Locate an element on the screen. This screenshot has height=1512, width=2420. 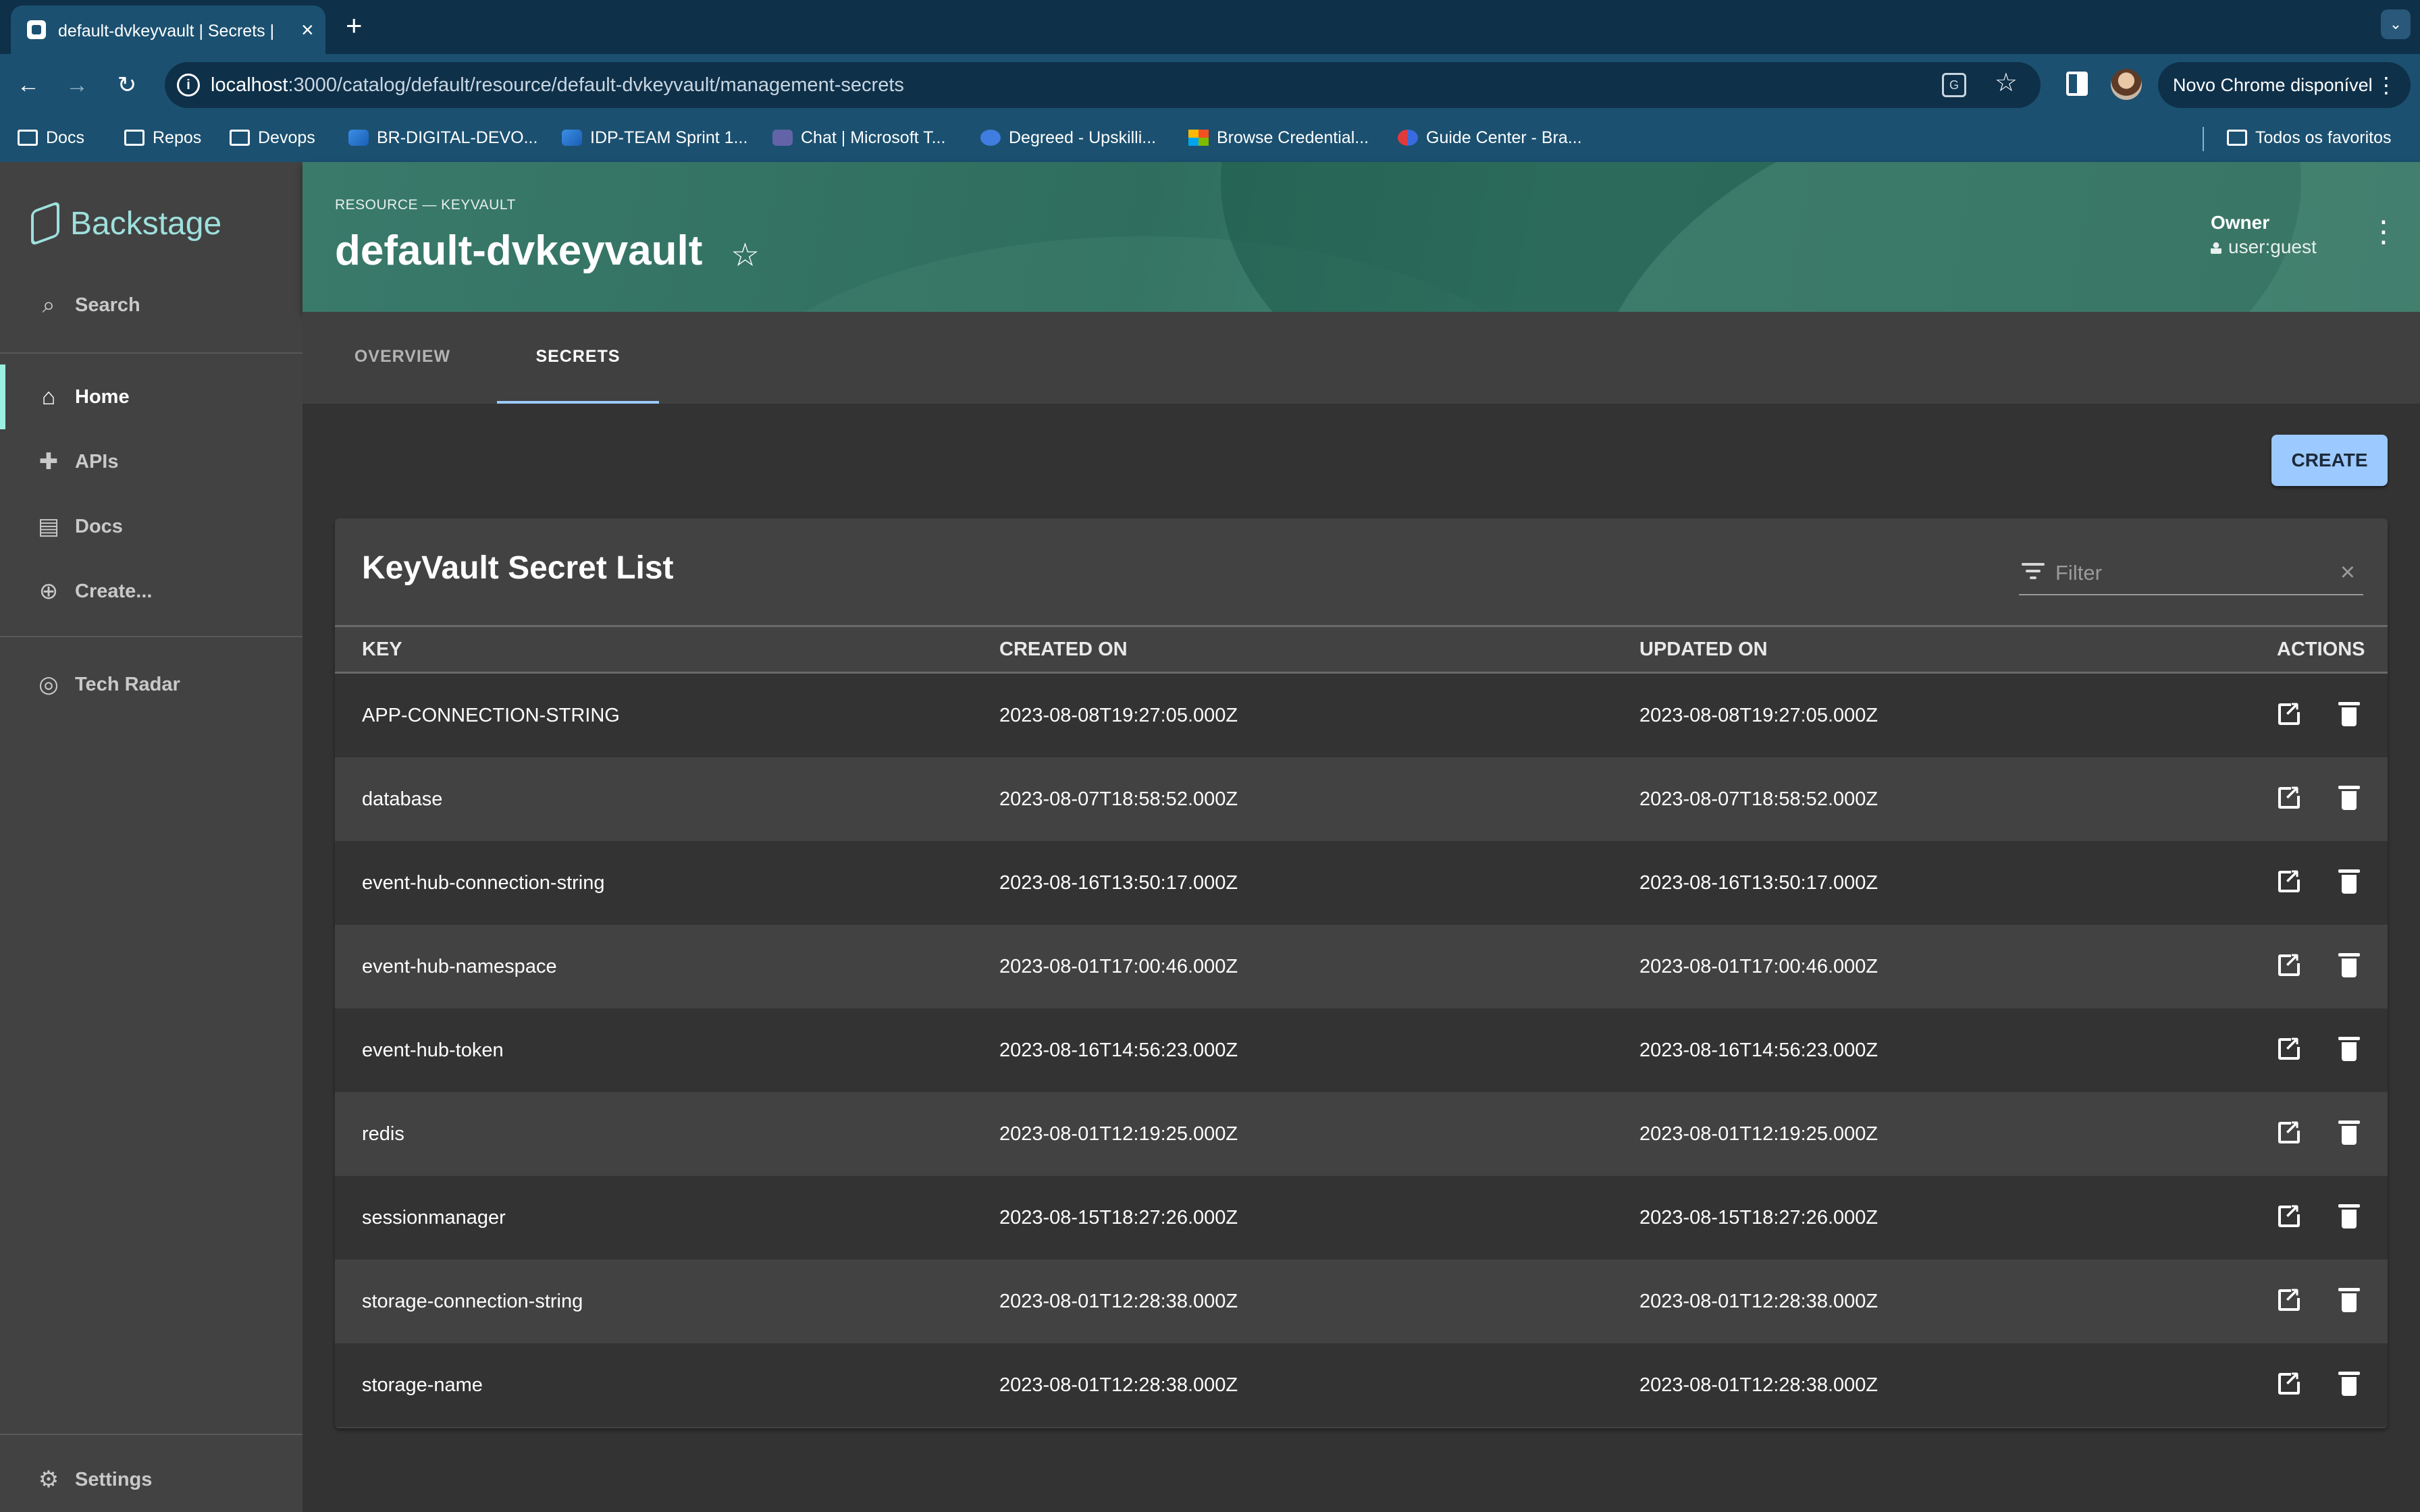
bookmark-repos: Repos is located at coordinates (162, 138).